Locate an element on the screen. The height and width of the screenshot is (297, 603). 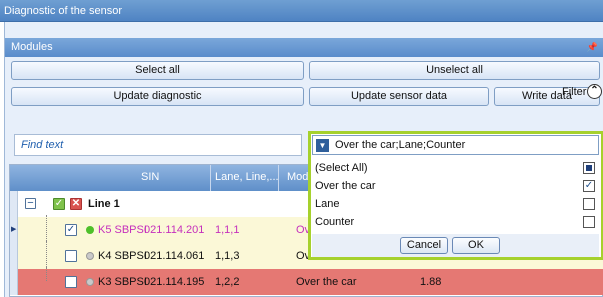
clear-group-icon: ✕ is located at coordinates (76, 204).